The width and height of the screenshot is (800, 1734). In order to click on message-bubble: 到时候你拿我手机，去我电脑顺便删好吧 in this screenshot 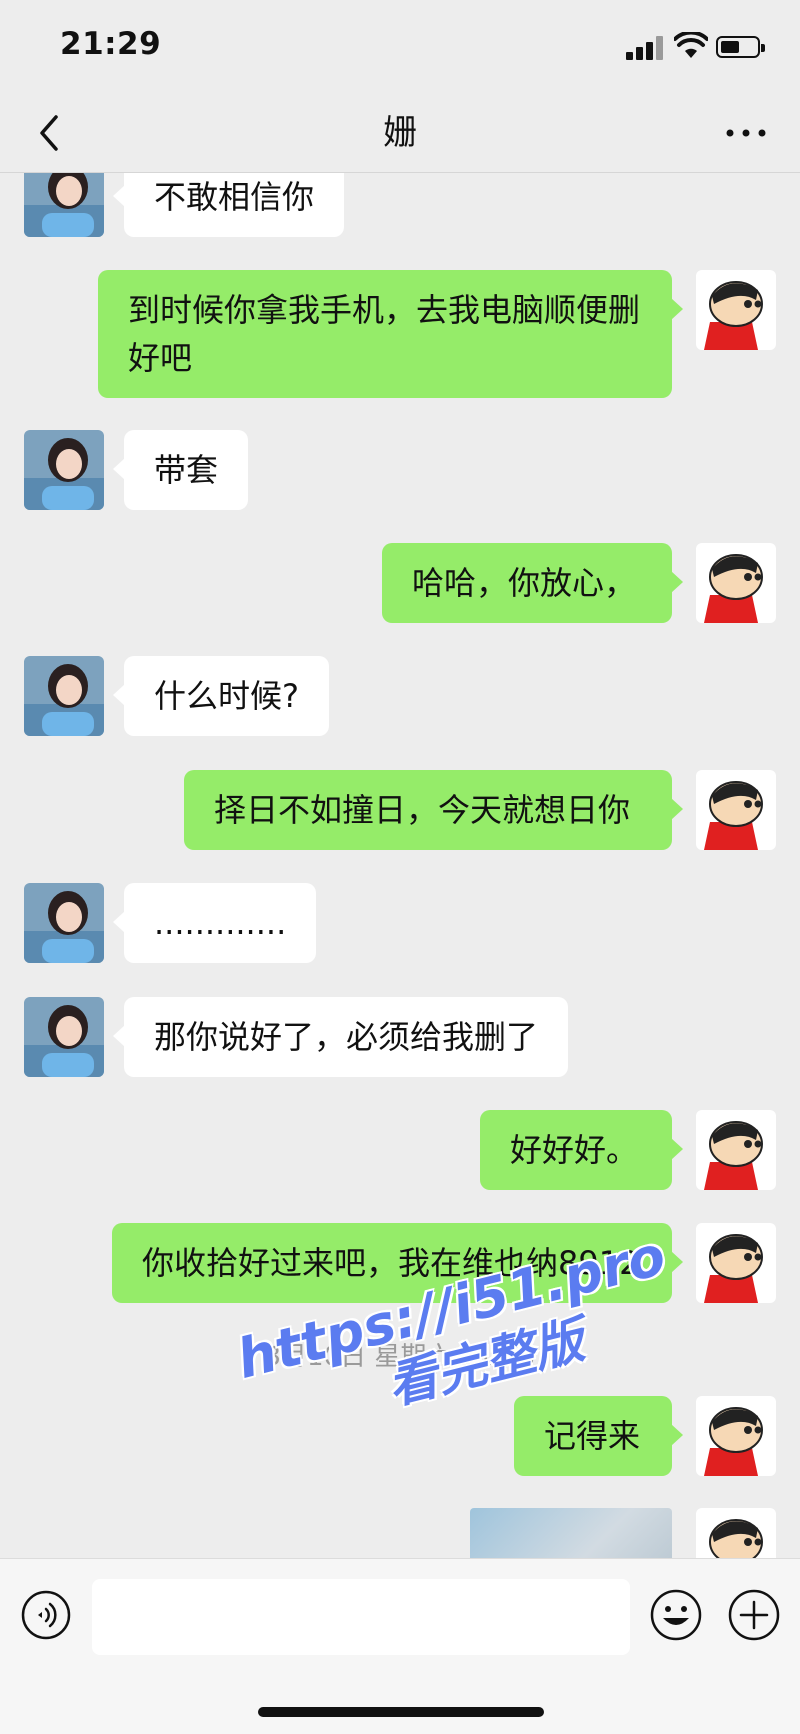, I will do `click(390, 334)`.